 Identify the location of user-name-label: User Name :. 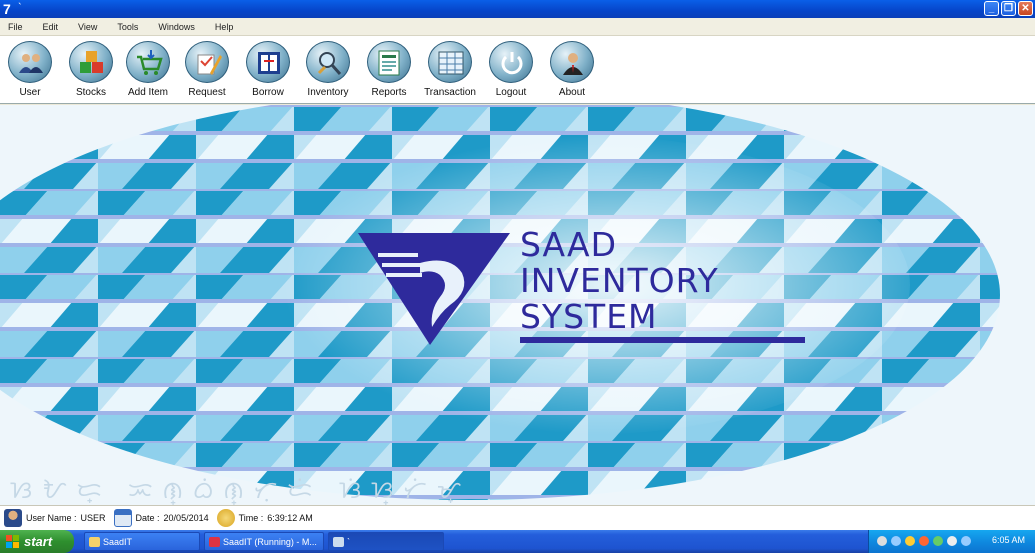
(51, 518).